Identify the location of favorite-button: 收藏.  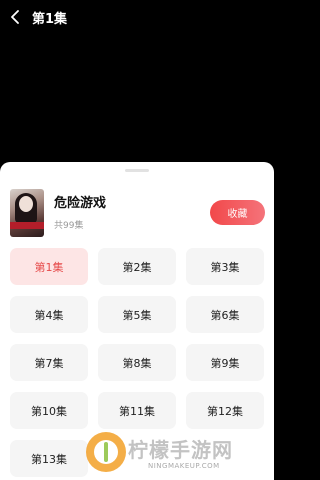
(237, 212).